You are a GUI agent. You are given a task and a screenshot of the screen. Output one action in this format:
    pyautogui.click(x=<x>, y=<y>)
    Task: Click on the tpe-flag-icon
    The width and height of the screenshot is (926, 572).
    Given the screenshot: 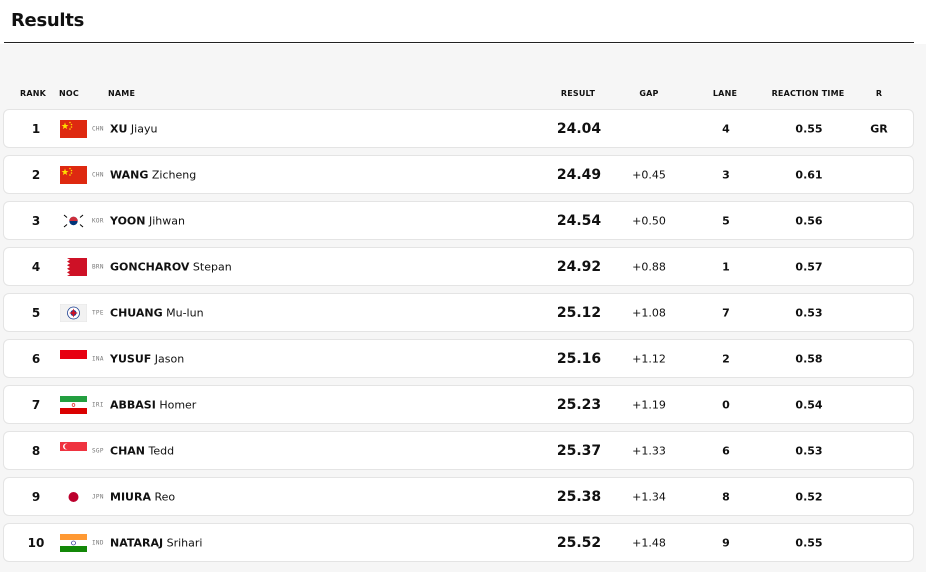 What is the action you would take?
    pyautogui.click(x=73, y=312)
    